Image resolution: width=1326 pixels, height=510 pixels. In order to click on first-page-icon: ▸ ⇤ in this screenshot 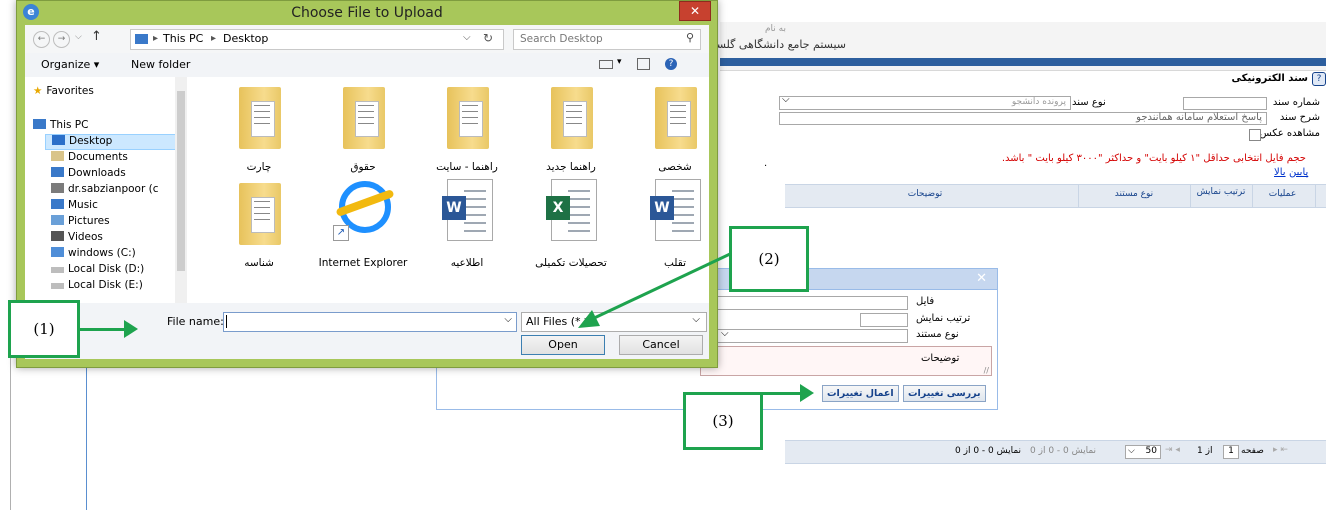, I will do `click(1280, 450)`.